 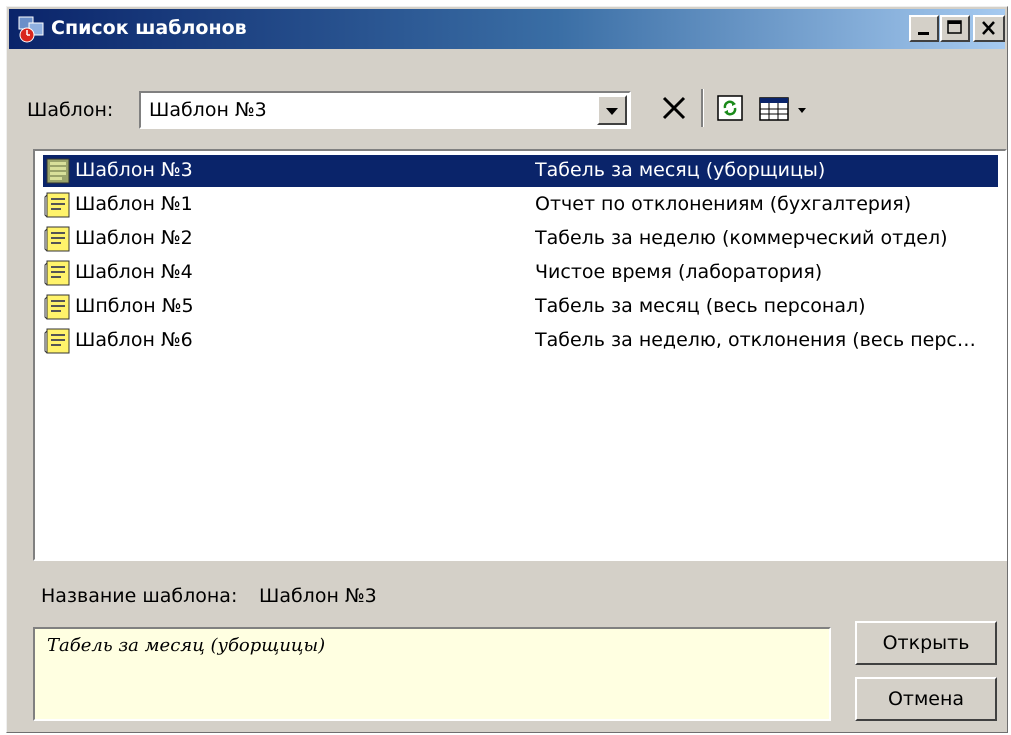 I want to click on window-title: Список шаблонов, so click(x=149, y=28).